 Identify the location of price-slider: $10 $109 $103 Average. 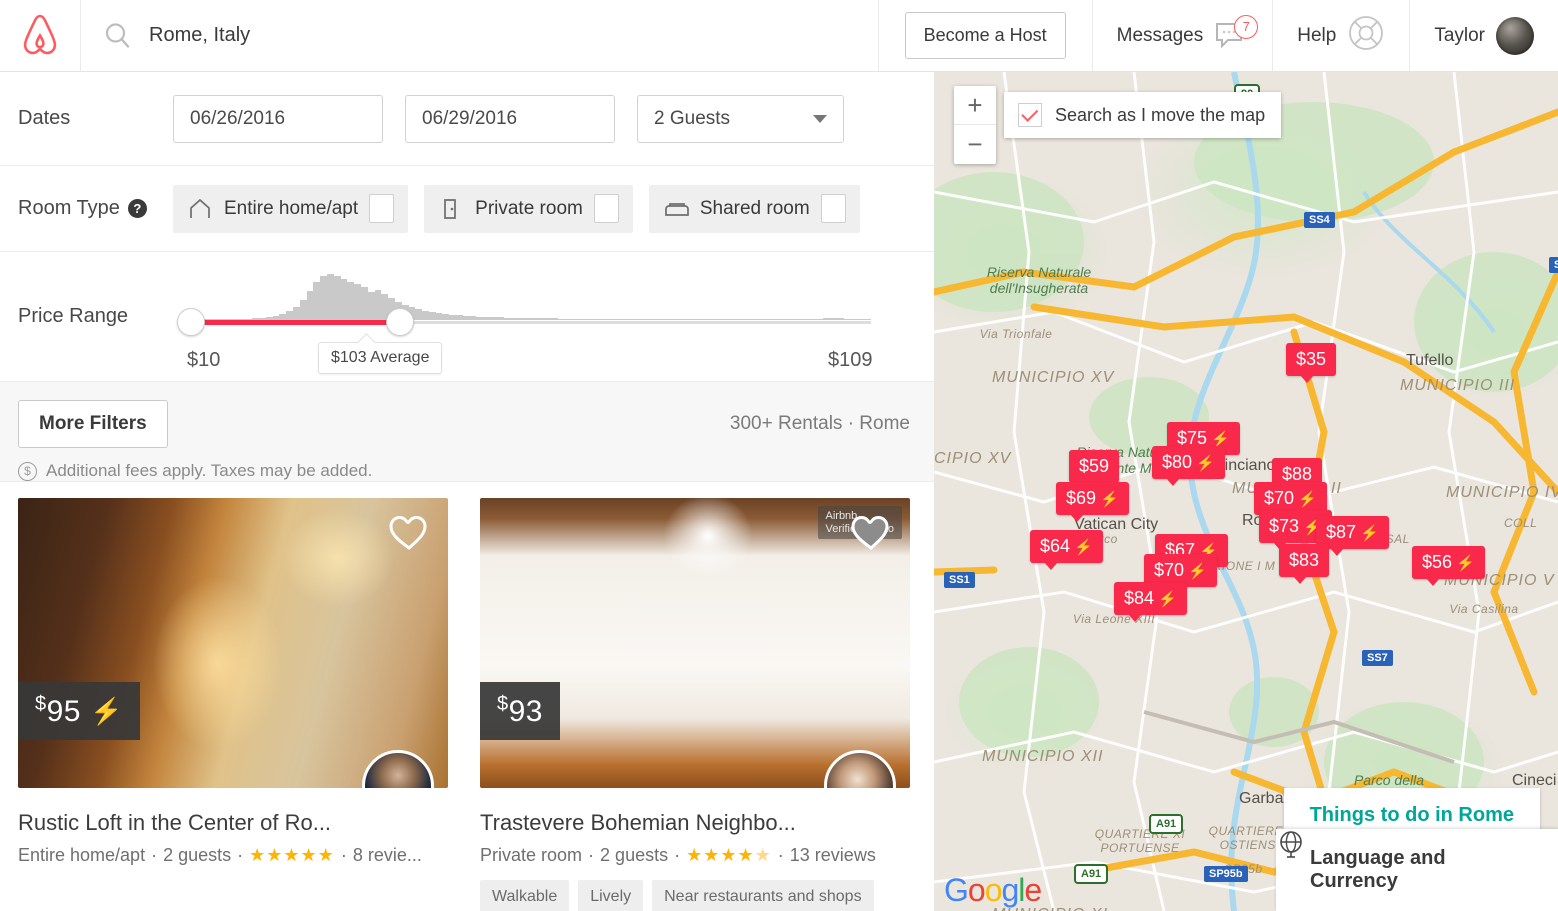
(544, 318).